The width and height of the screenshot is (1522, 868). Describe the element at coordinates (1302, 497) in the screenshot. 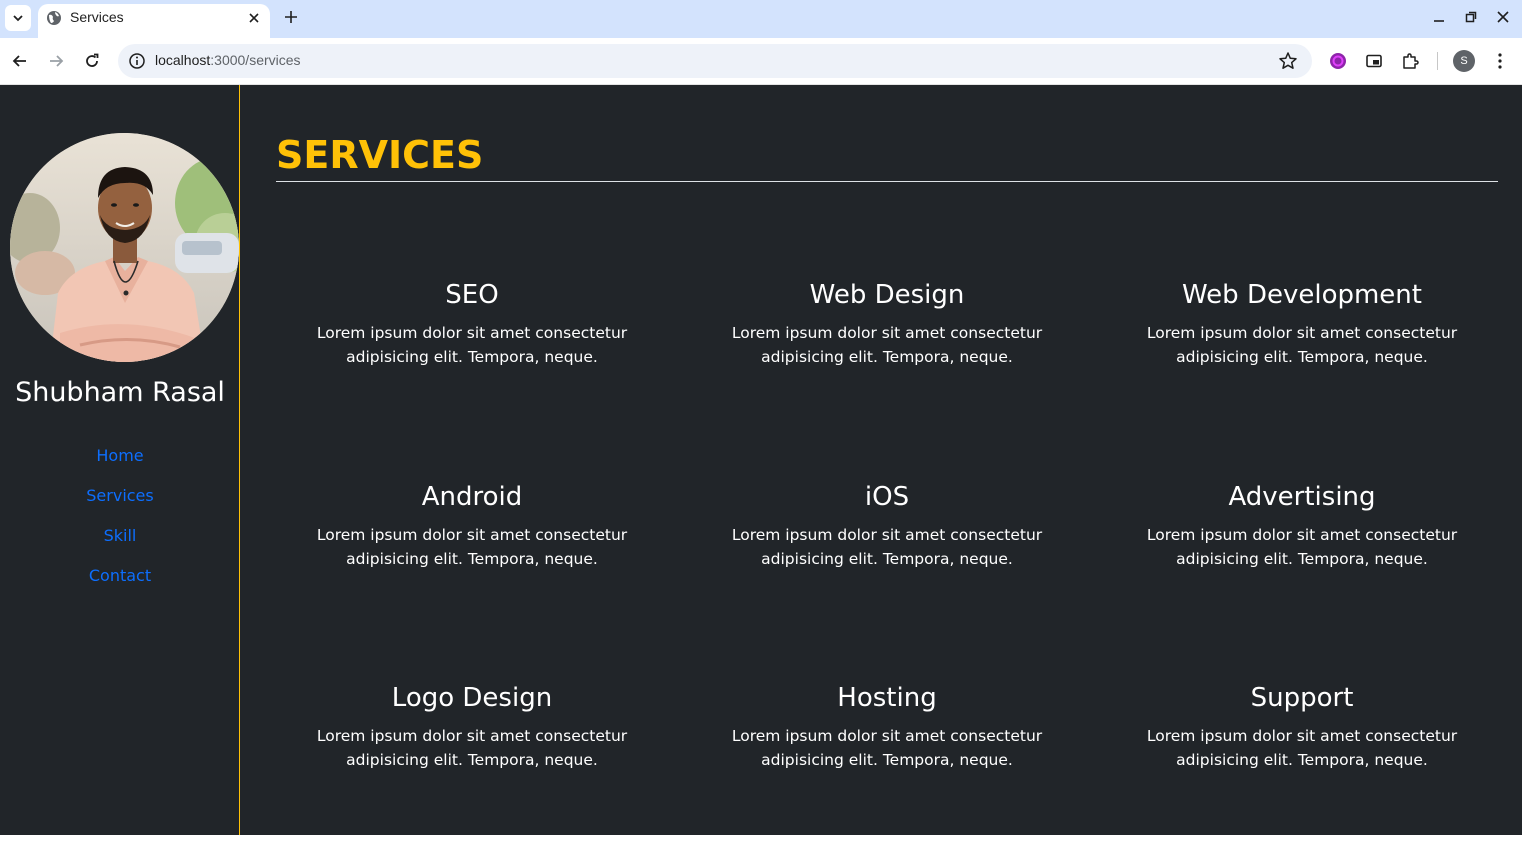

I see `service-title: Advertising` at that location.